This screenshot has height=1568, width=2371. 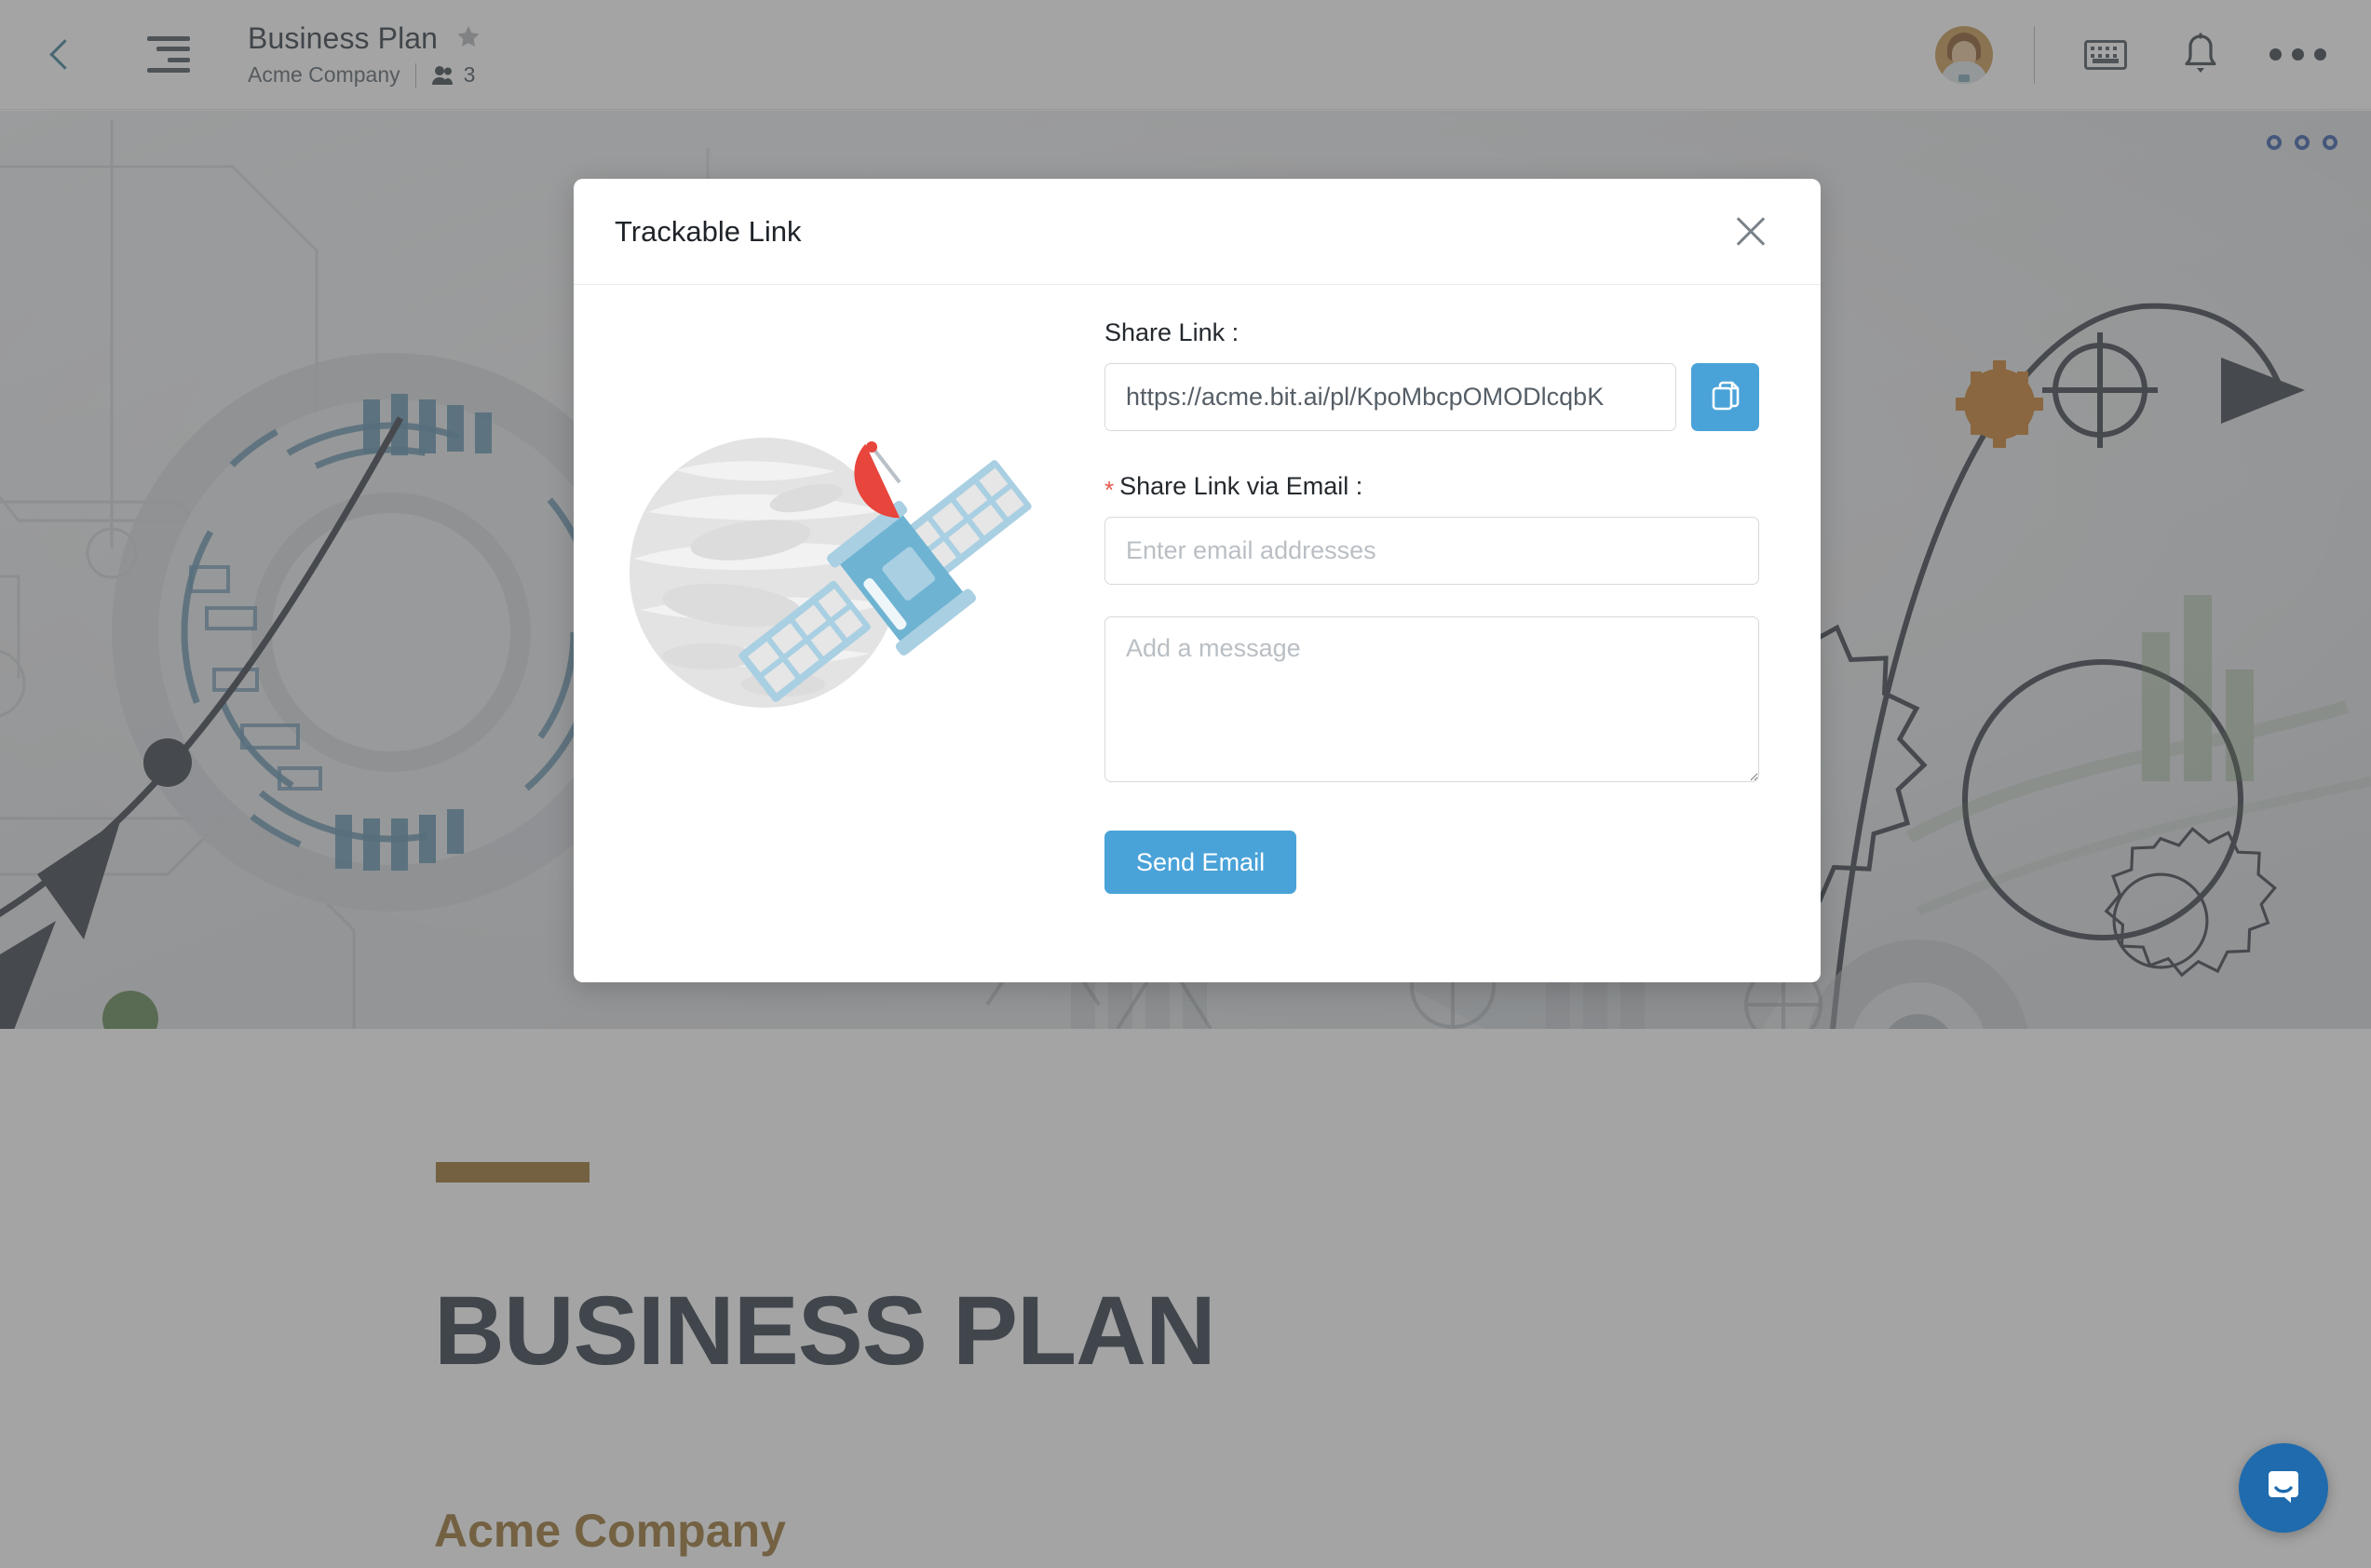 What do you see at coordinates (1241, 486) in the screenshot?
I see `share-email-label-text: Share Link via Email :` at bounding box center [1241, 486].